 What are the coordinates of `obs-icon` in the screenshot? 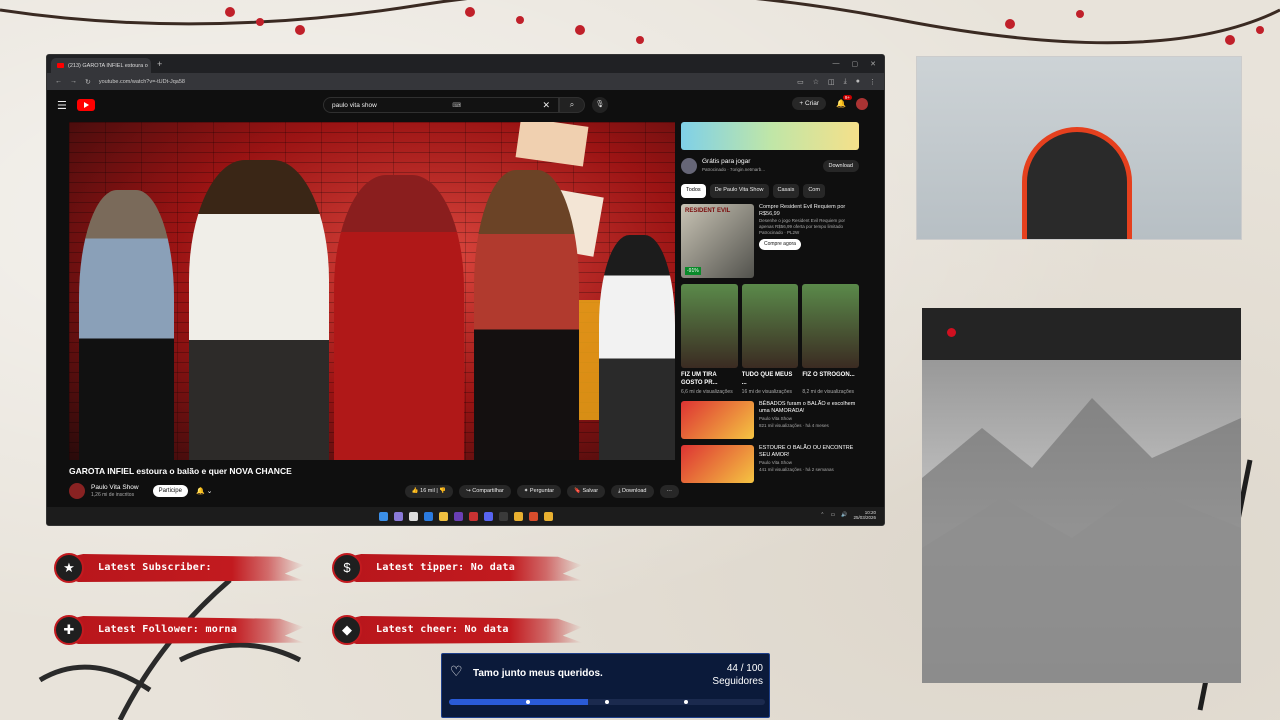 It's located at (473, 516).